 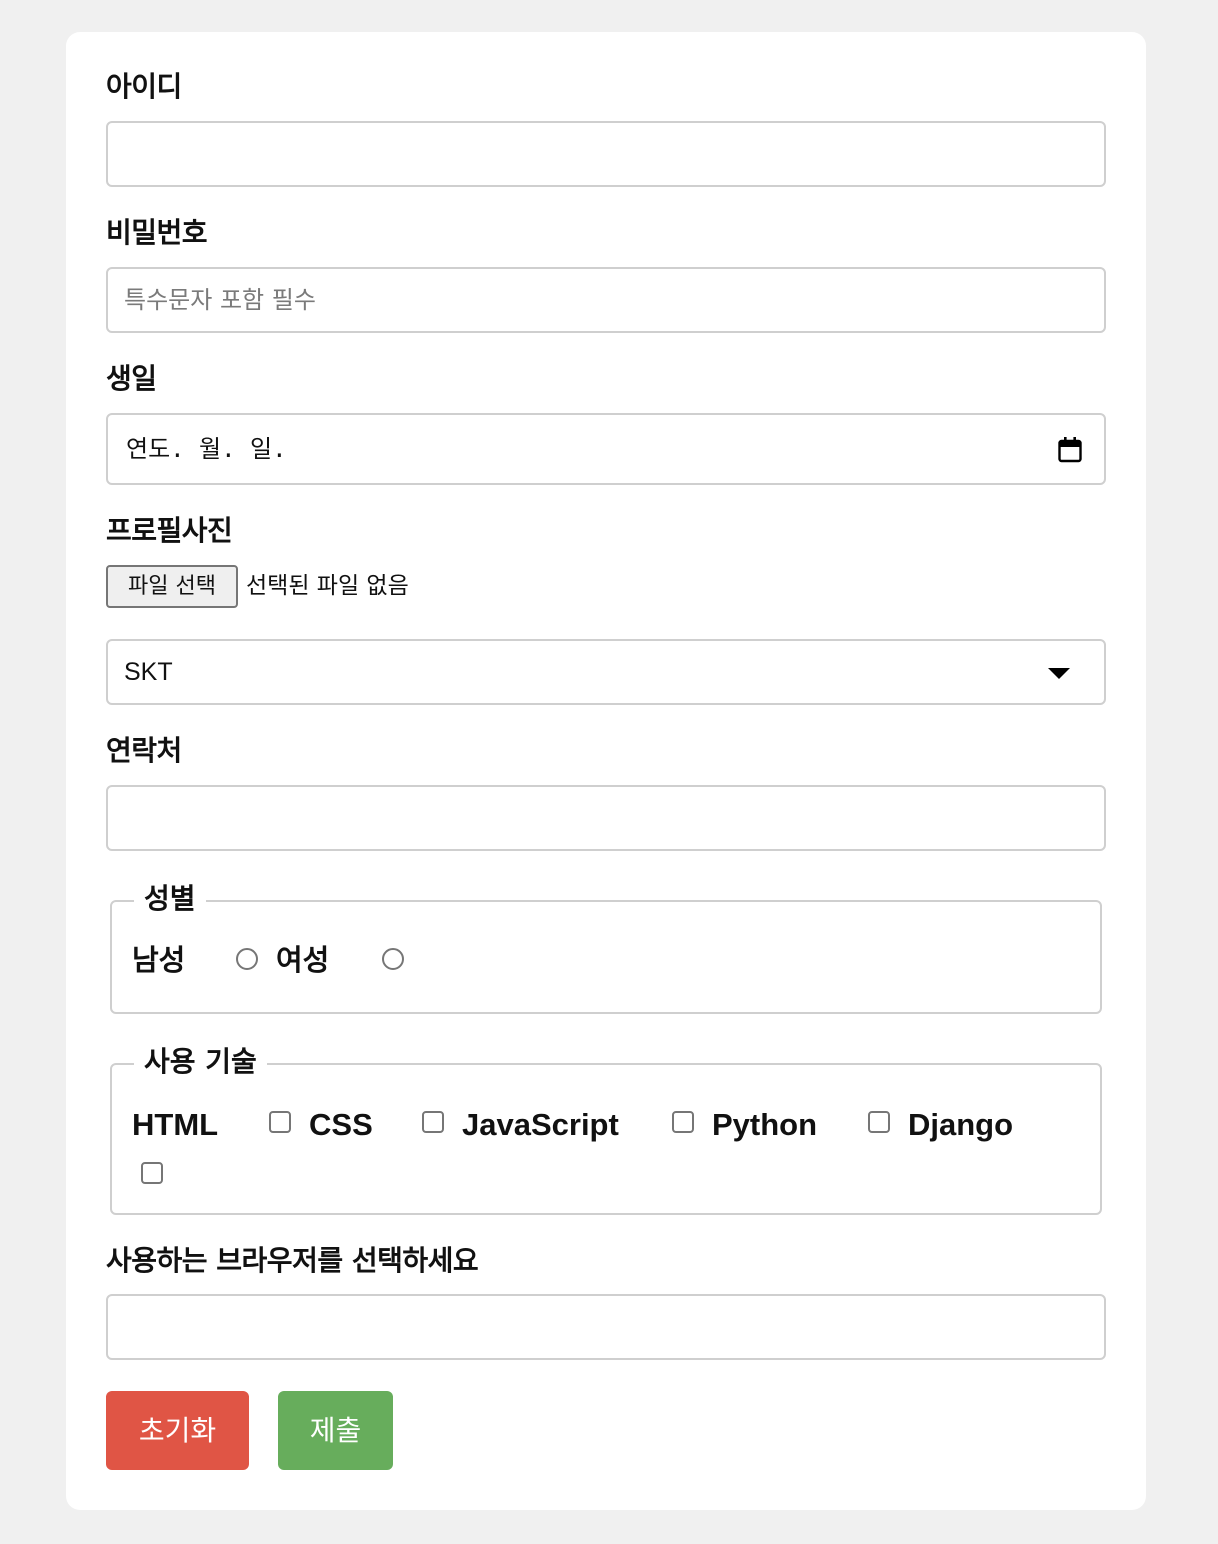 What do you see at coordinates (303, 960) in the screenshot?
I see `gender-option-label: 여성` at bounding box center [303, 960].